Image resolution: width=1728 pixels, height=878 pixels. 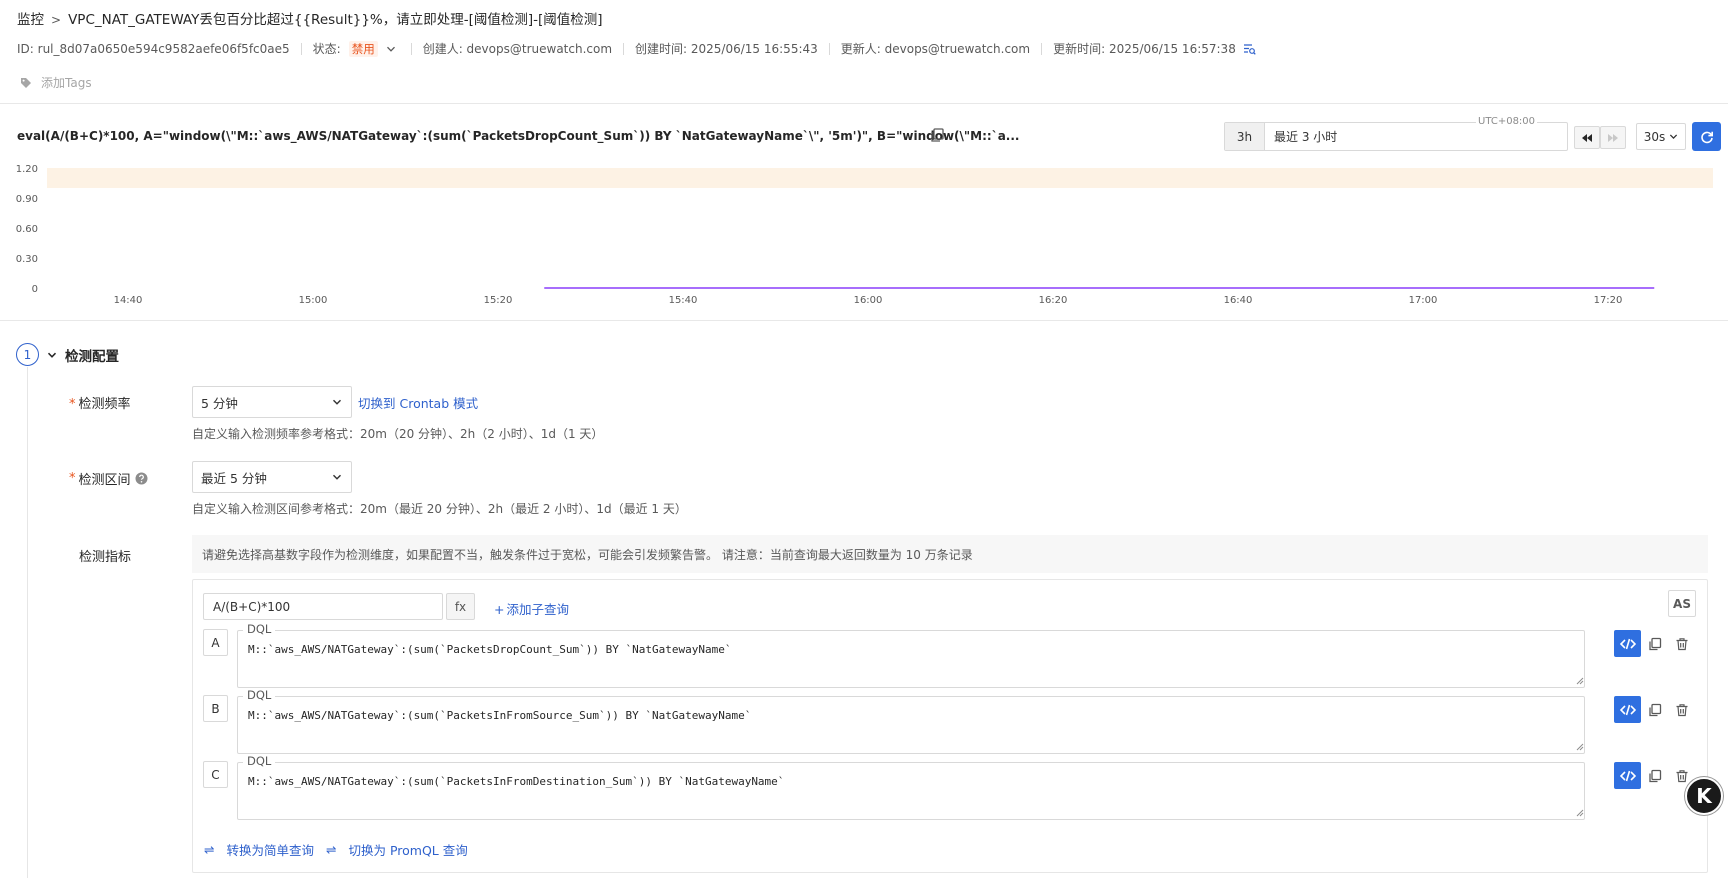 What do you see at coordinates (537, 609) in the screenshot?
I see `add-subquery-label: 添加子查询` at bounding box center [537, 609].